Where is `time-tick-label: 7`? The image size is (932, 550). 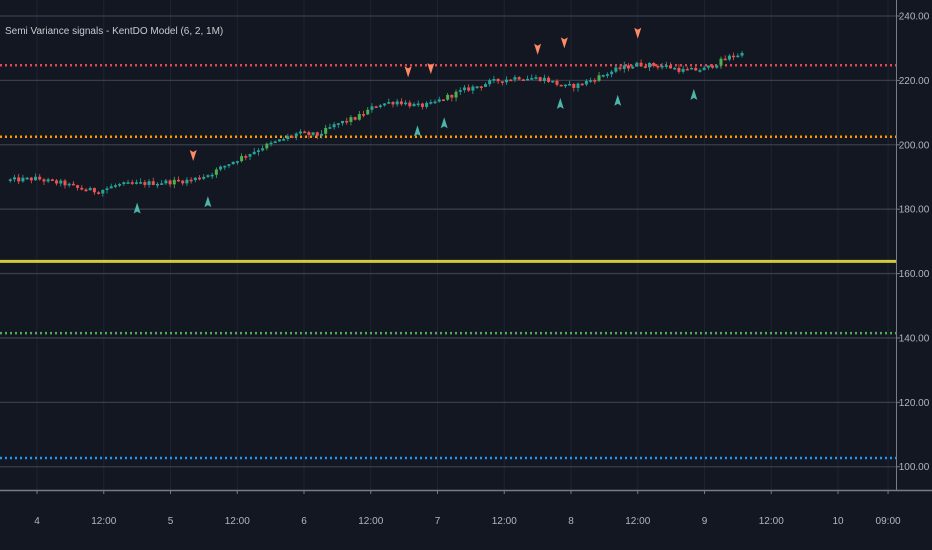 time-tick-label: 7 is located at coordinates (438, 521).